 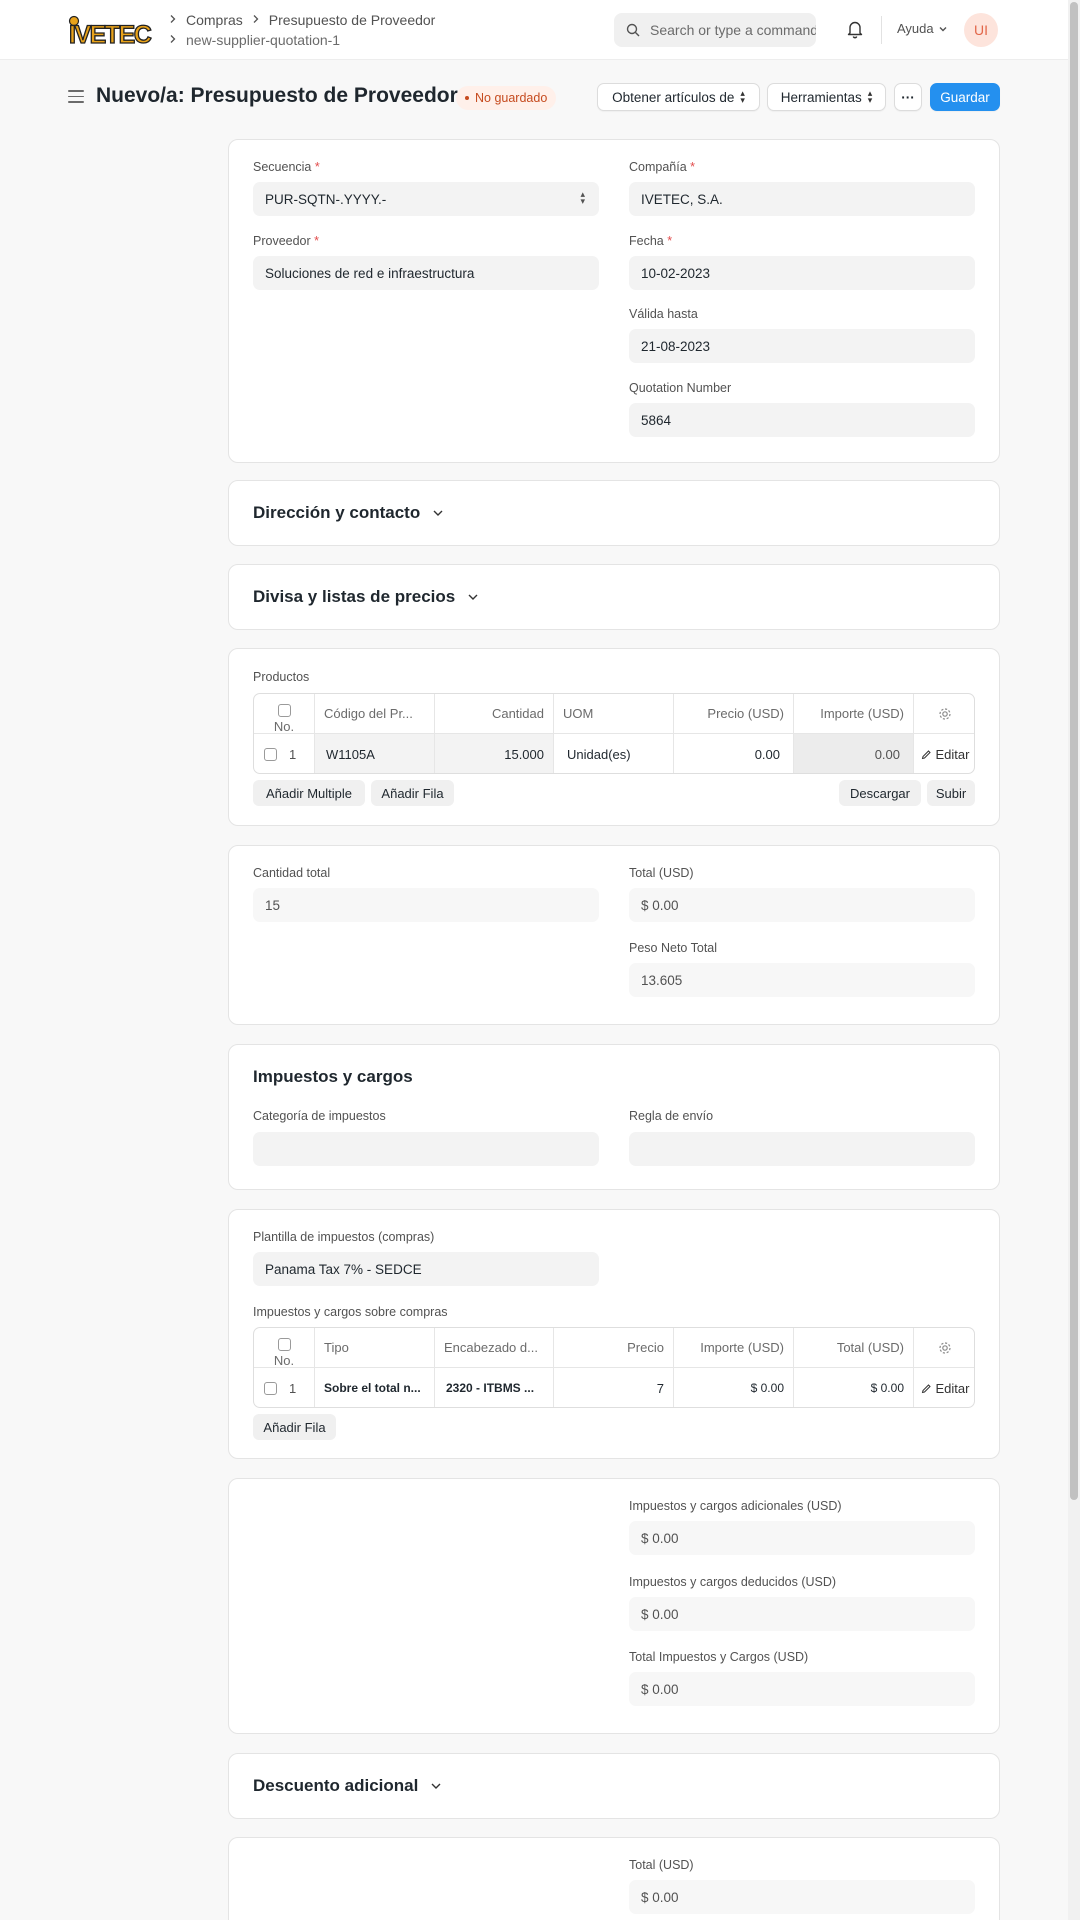 I want to click on address-contact-section: Dirección y contacto, so click(x=614, y=513).